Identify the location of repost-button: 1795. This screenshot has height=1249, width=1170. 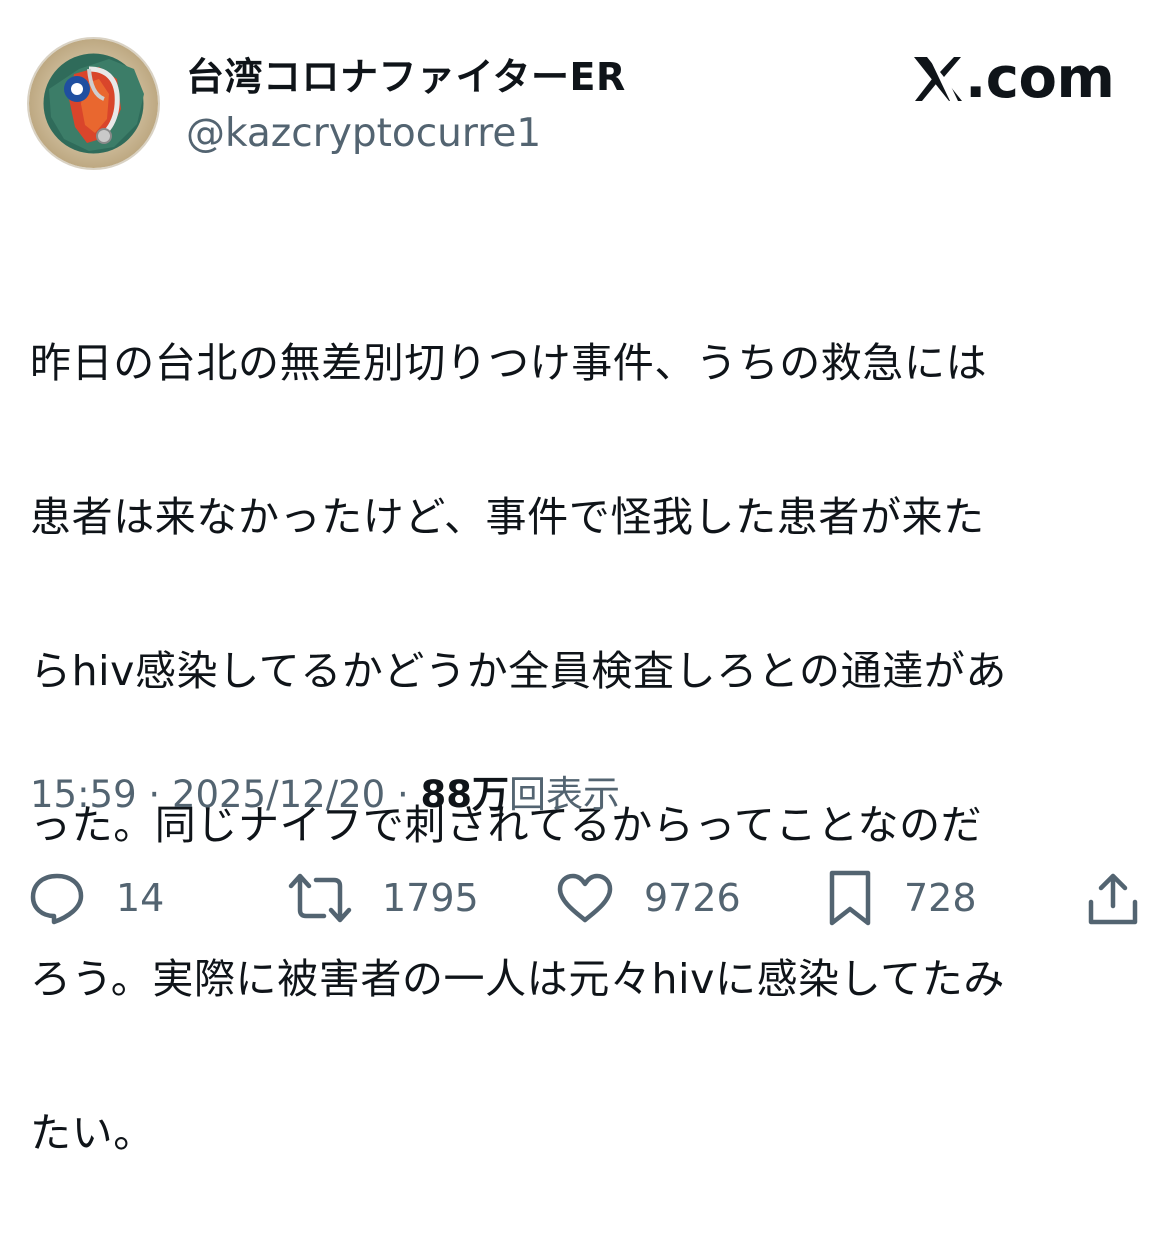
(383, 898).